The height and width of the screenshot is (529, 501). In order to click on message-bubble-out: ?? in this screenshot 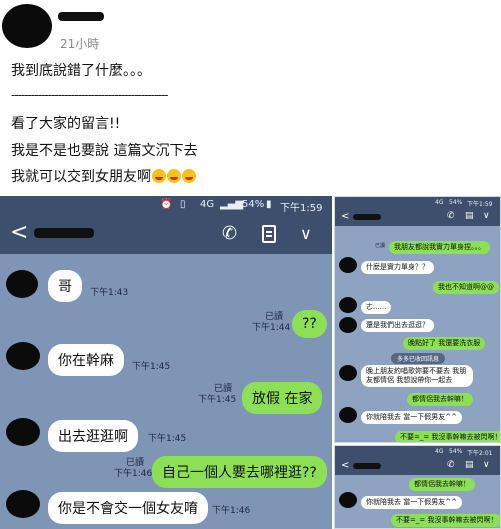, I will do `click(309, 324)`.